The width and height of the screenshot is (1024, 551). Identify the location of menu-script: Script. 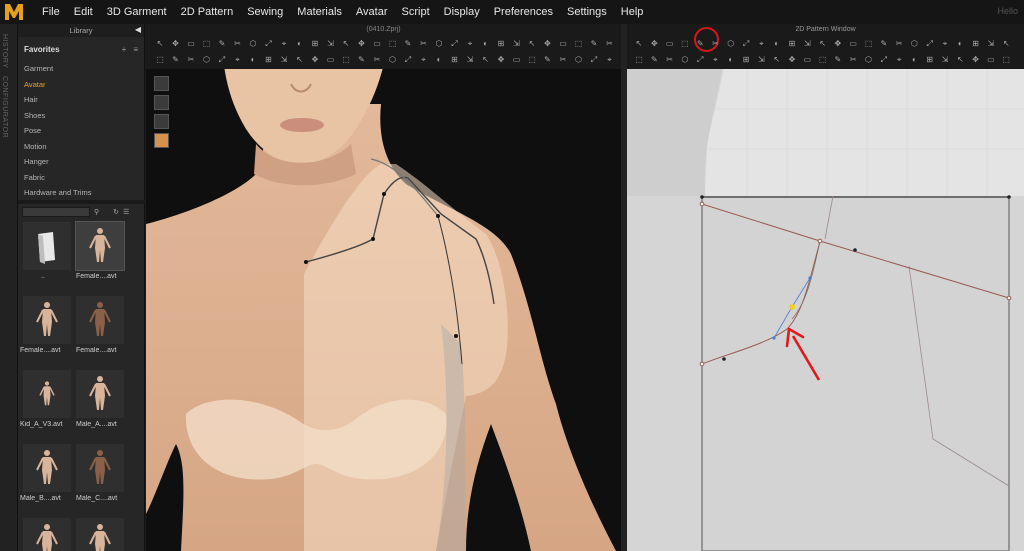
(416, 12).